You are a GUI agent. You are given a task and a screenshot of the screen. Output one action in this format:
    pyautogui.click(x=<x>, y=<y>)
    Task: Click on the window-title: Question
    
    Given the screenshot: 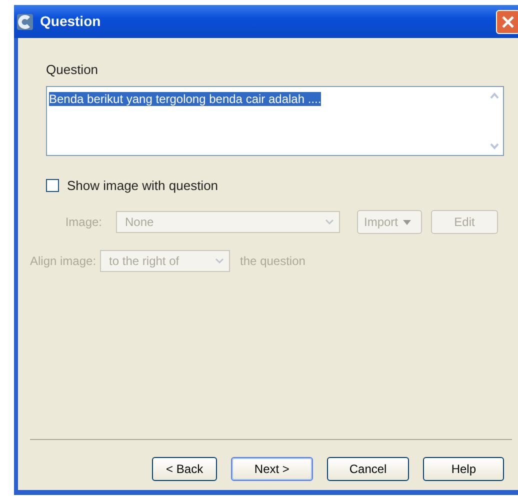 What is the action you would take?
    pyautogui.click(x=70, y=21)
    